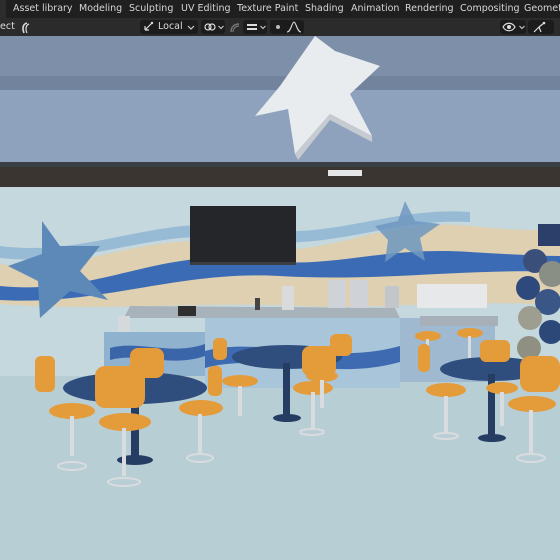 The height and width of the screenshot is (560, 560). What do you see at coordinates (513, 27) in the screenshot?
I see `visibility-dropdown` at bounding box center [513, 27].